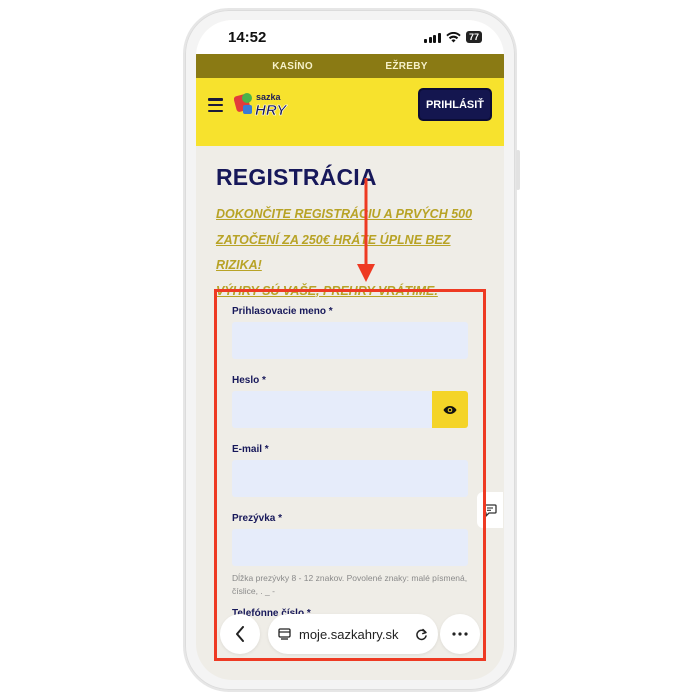 The image size is (700, 700). What do you see at coordinates (296, 177) in the screenshot?
I see `page-title: REGISTRÁCIA` at bounding box center [296, 177].